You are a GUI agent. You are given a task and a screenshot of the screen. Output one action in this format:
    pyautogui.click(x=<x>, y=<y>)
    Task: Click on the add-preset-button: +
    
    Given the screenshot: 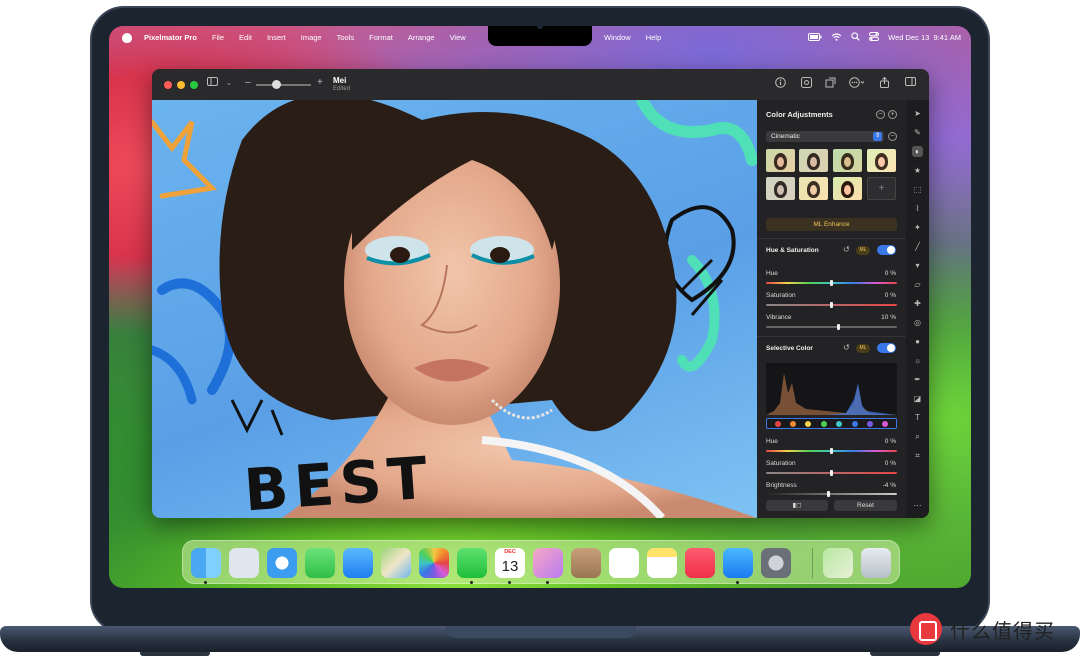 What is the action you would take?
    pyautogui.click(x=881, y=188)
    